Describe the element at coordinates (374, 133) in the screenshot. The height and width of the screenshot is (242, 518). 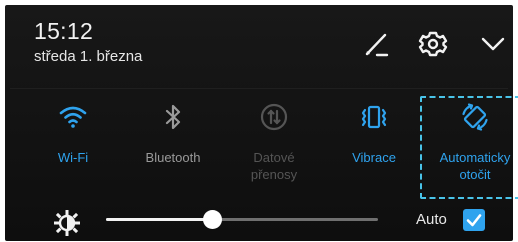
I see `tile-vibrate: Vibrace` at that location.